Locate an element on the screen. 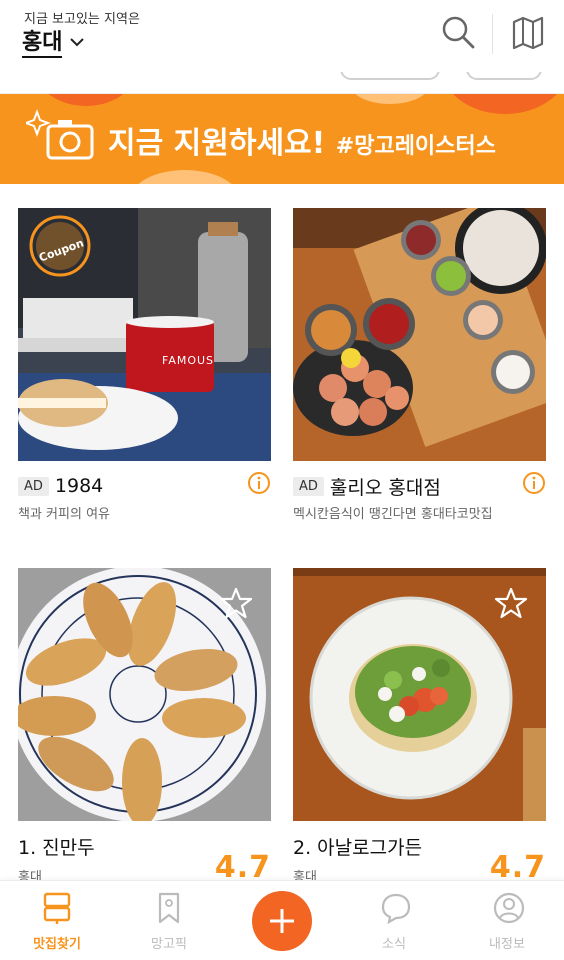  banner-title: 지금 지원하세요! #망고레이스터스 is located at coordinates (302, 140).